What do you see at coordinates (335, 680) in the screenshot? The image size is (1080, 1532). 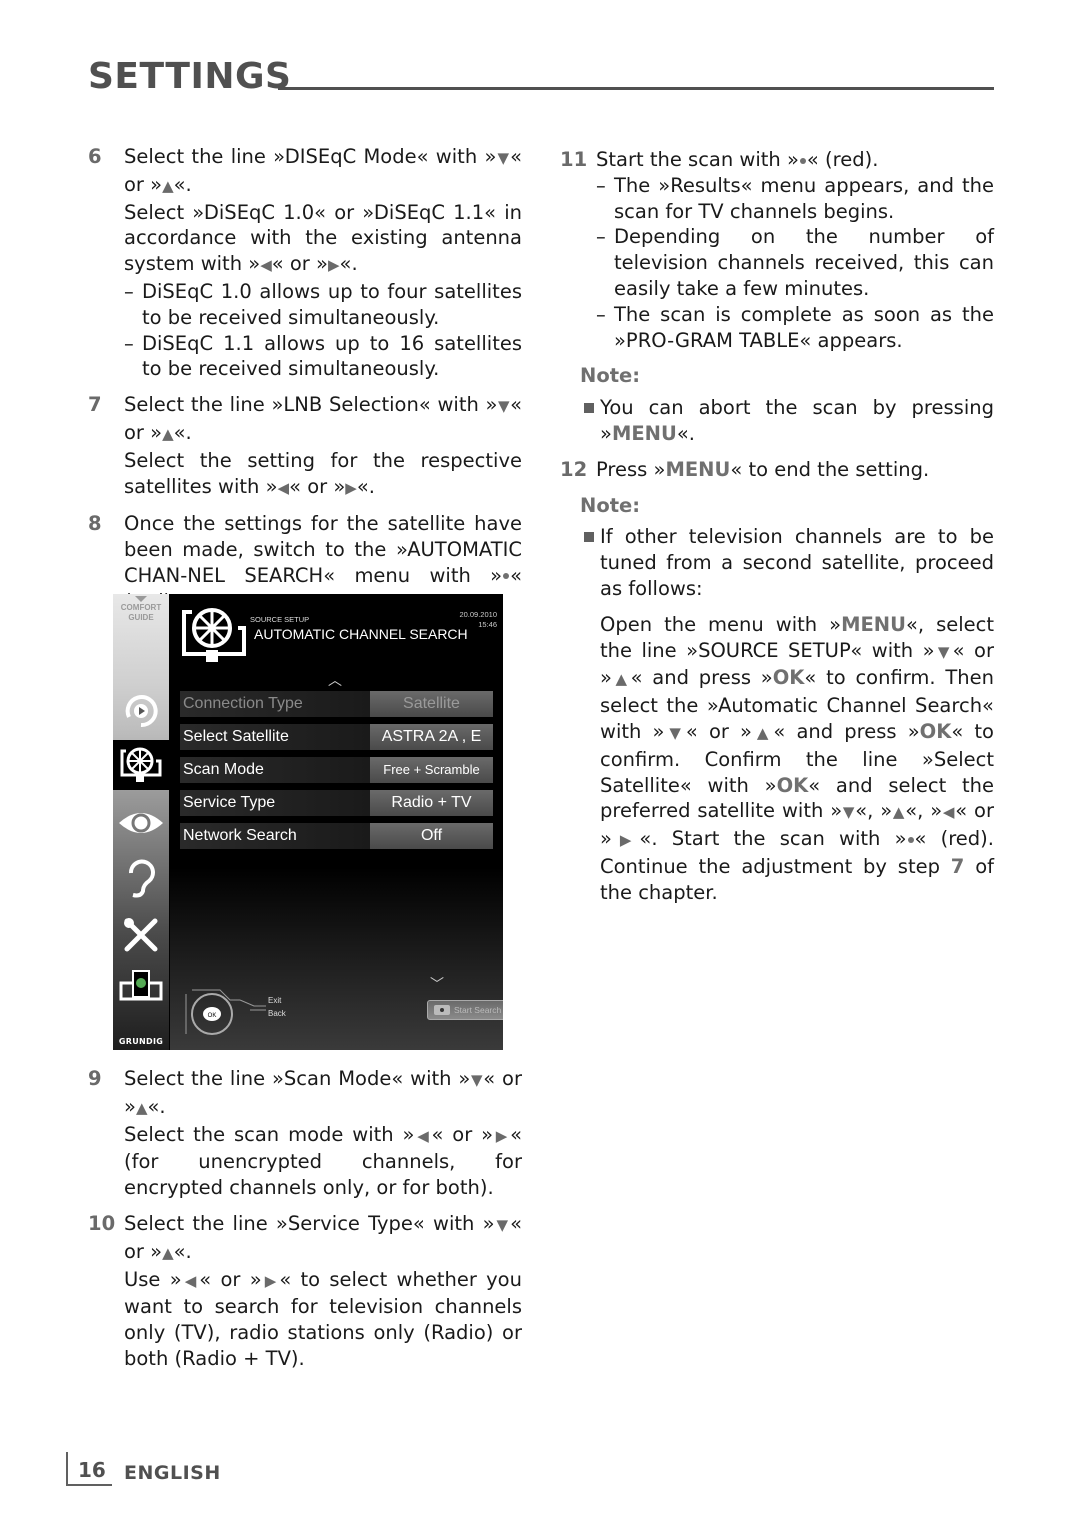 I see `scroll-up-icon: ︿` at bounding box center [335, 680].